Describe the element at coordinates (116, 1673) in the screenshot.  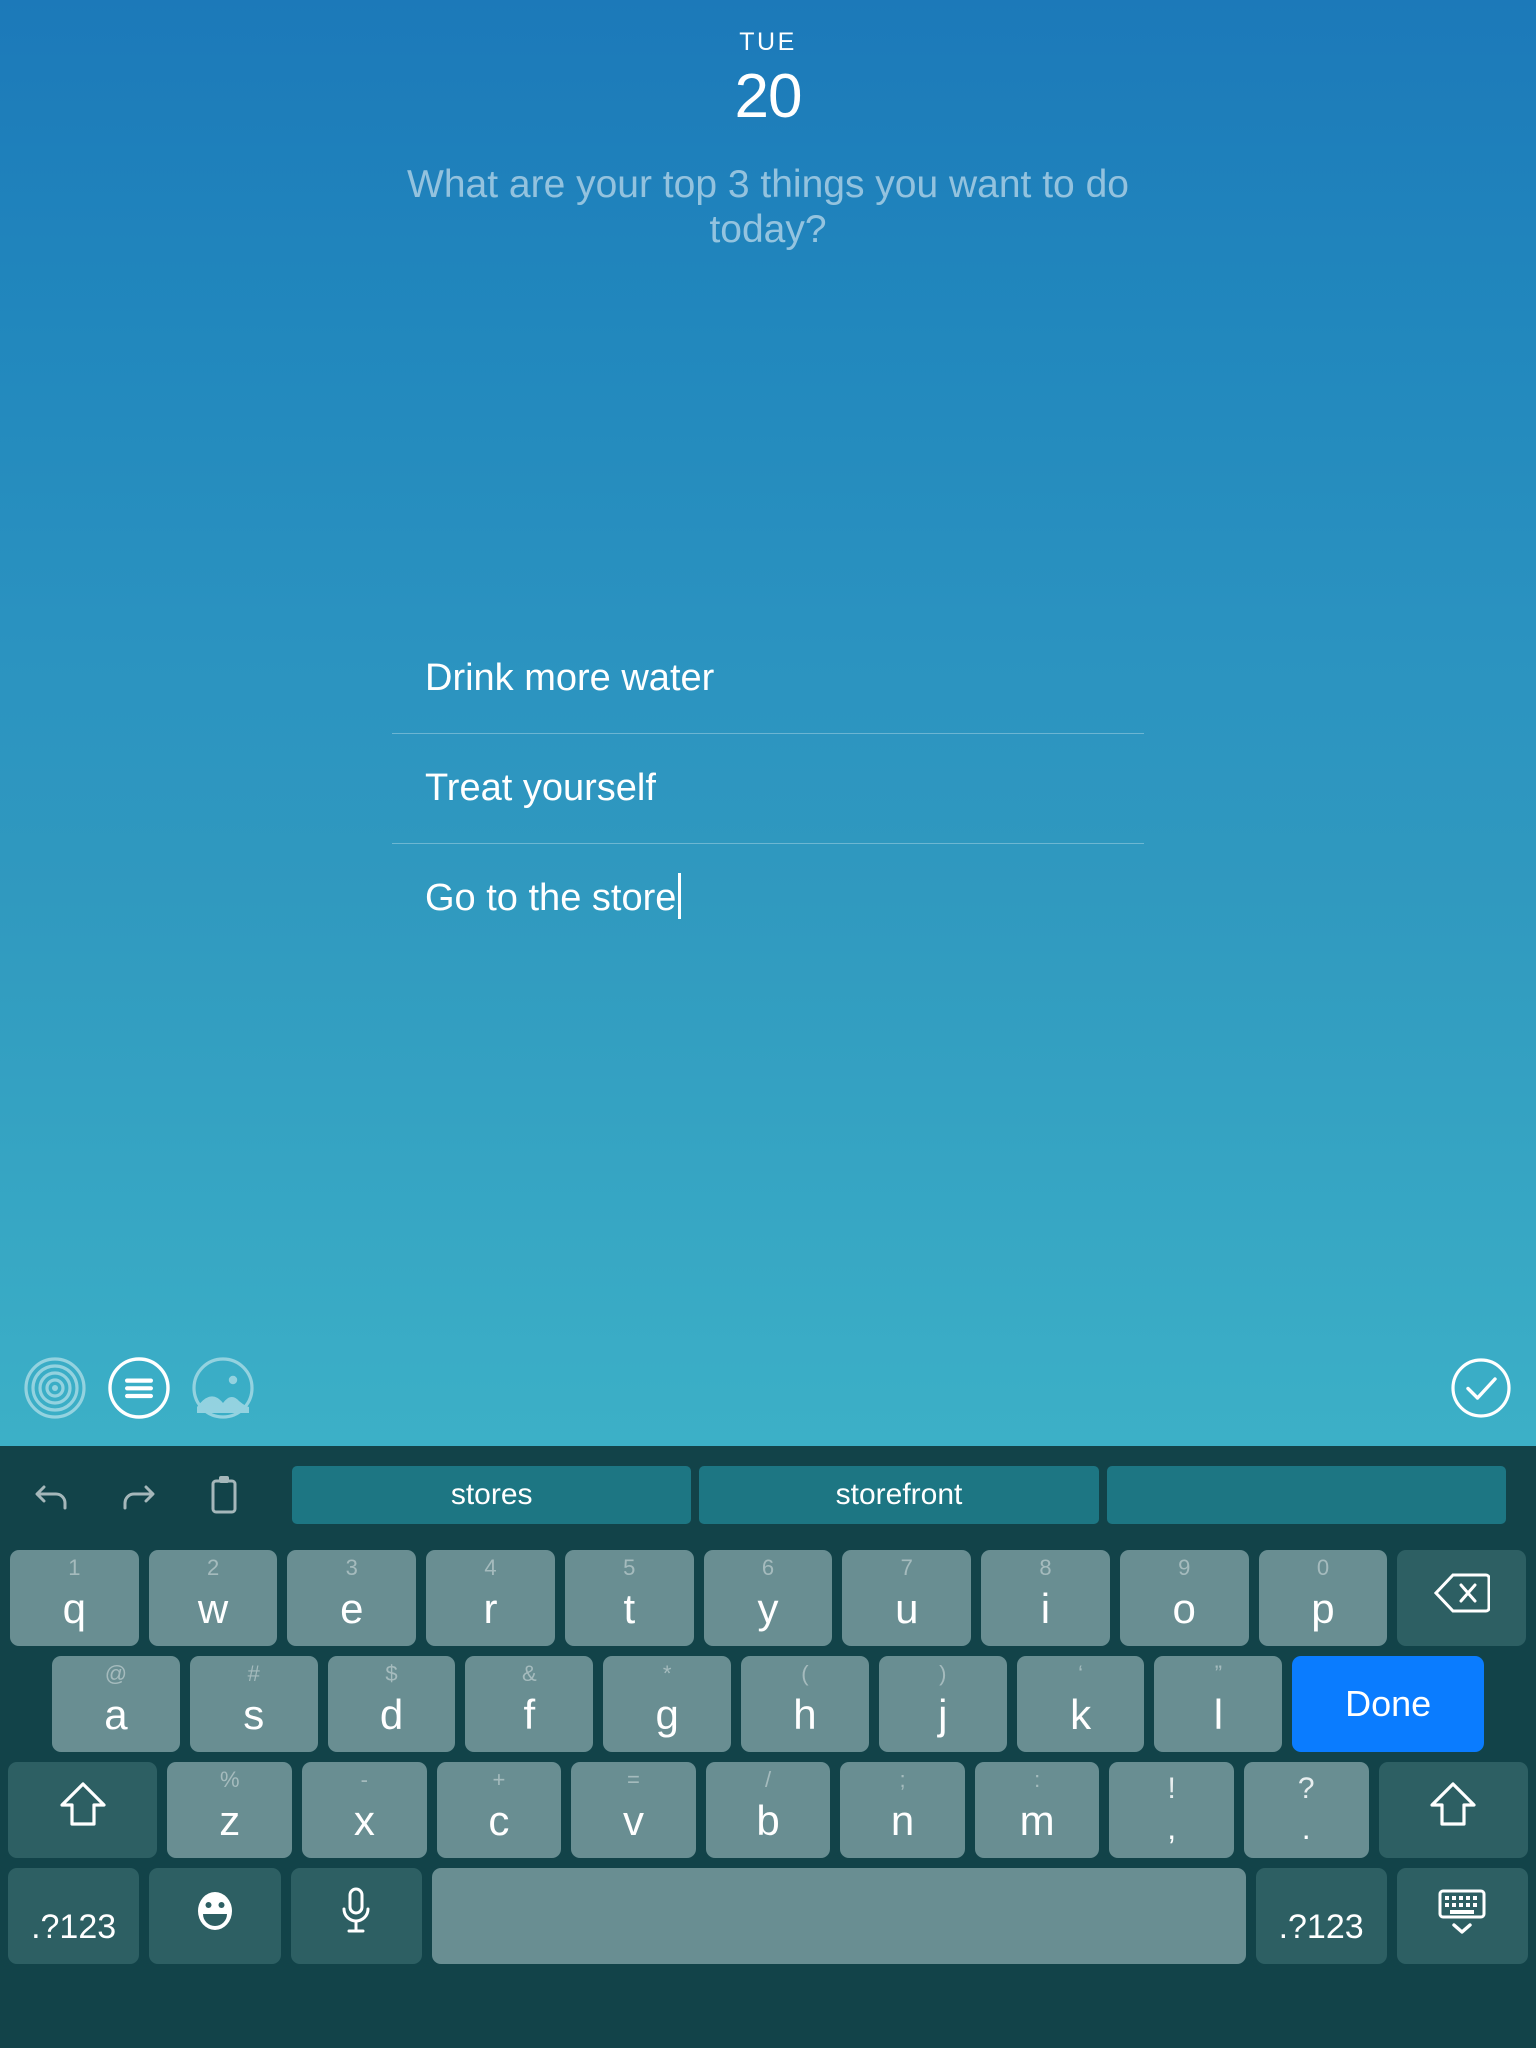
I see `key-sub: @` at that location.